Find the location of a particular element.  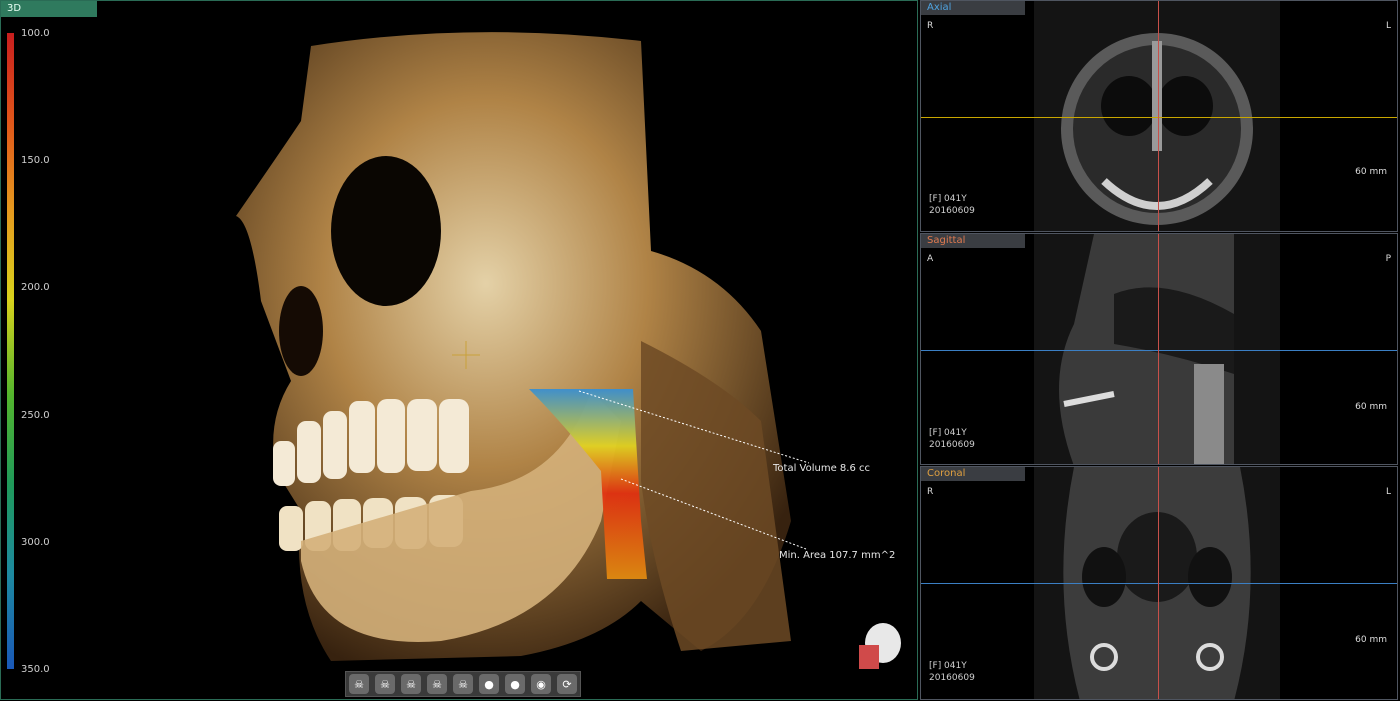

sagittal-slice-image is located at coordinates (1157, 349).